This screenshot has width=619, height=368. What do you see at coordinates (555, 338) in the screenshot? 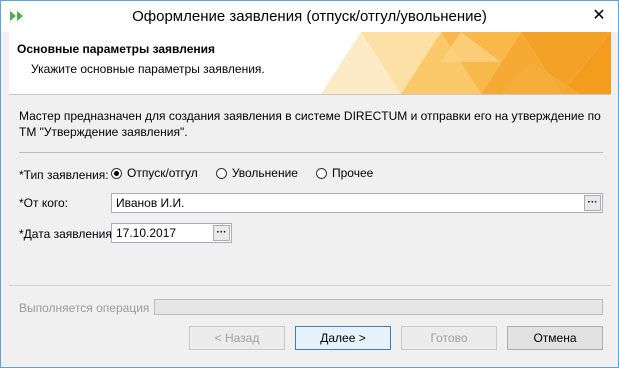
I see `cancel-button: Отмена` at bounding box center [555, 338].